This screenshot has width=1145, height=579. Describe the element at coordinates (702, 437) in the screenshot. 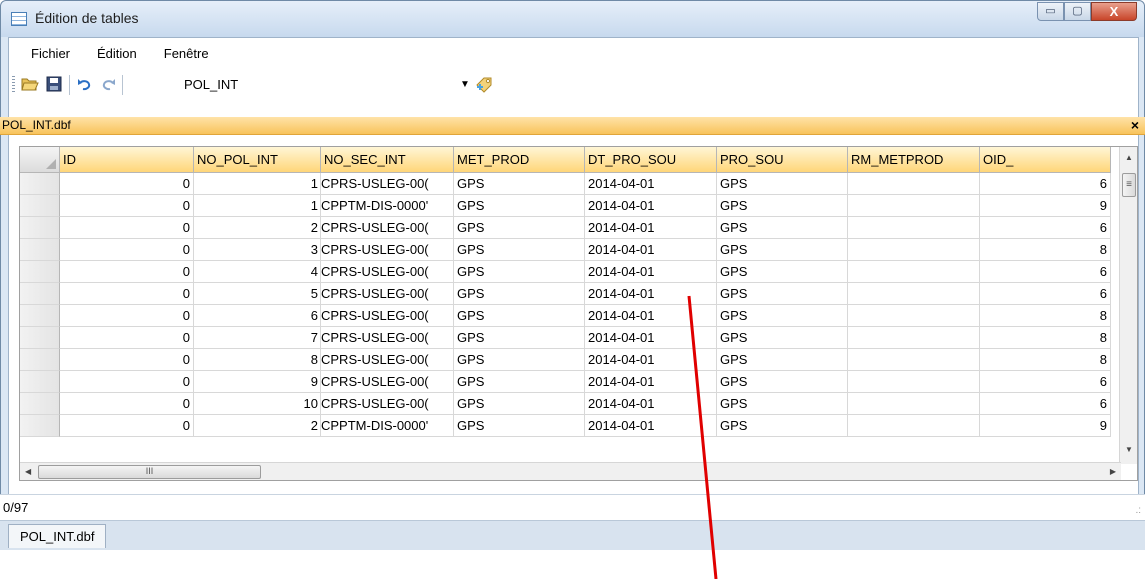

I see `annotation-arrow` at that location.